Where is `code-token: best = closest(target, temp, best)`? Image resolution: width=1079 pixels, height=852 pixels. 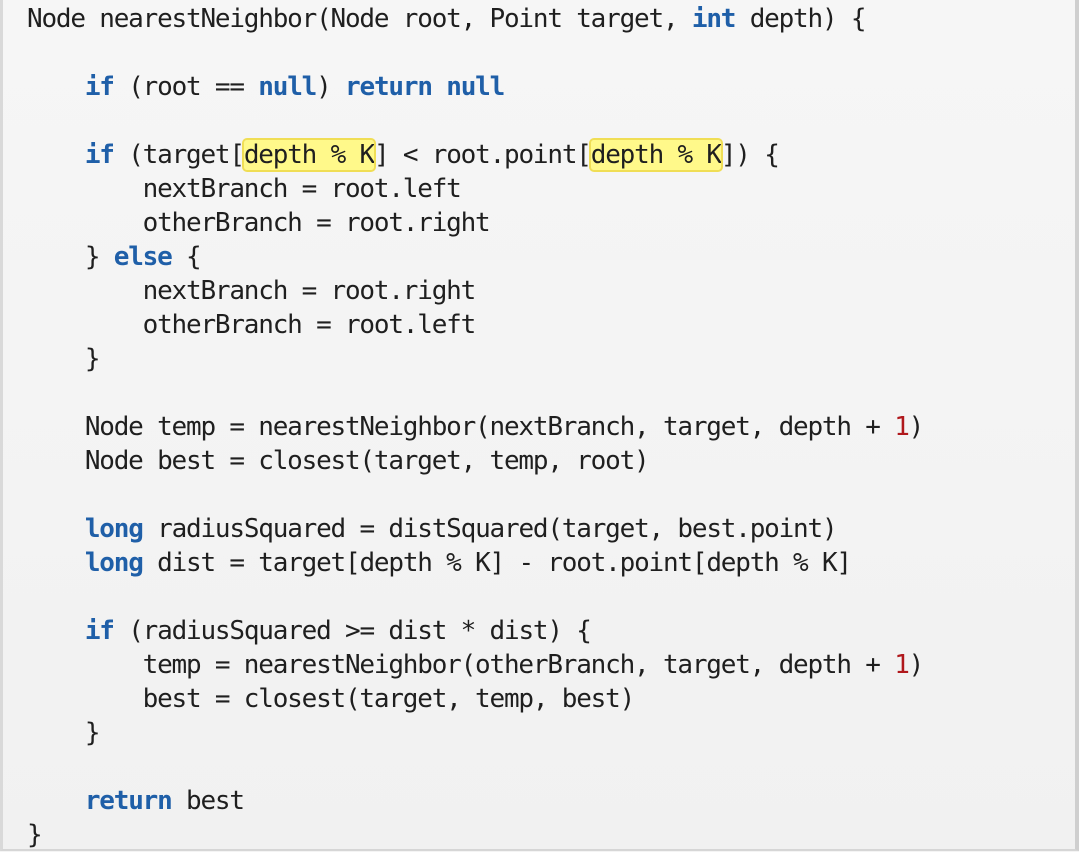 code-token: best = closest(target, temp, best) is located at coordinates (331, 699).